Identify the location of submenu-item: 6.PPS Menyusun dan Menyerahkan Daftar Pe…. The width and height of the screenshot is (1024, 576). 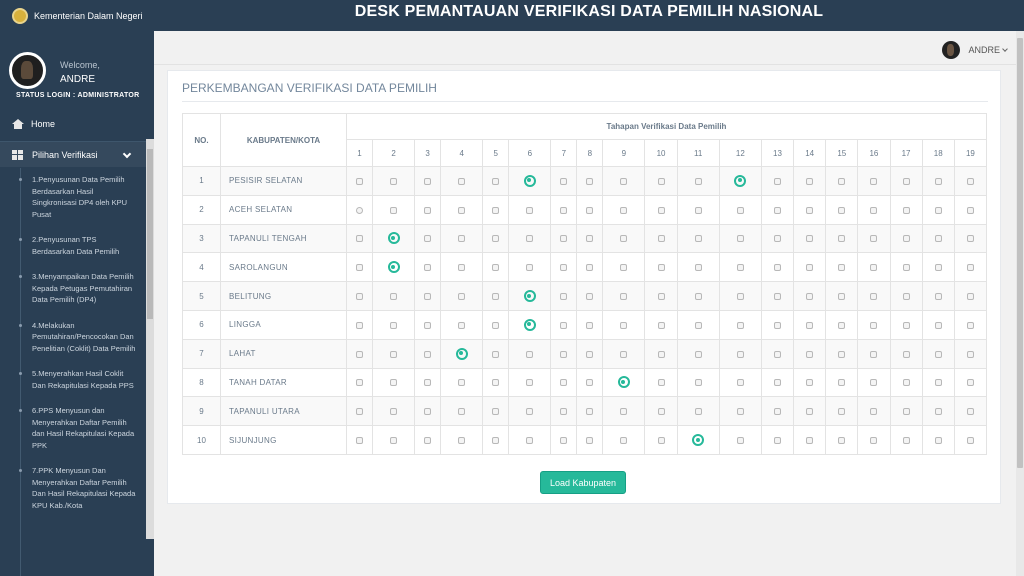
(73, 429).